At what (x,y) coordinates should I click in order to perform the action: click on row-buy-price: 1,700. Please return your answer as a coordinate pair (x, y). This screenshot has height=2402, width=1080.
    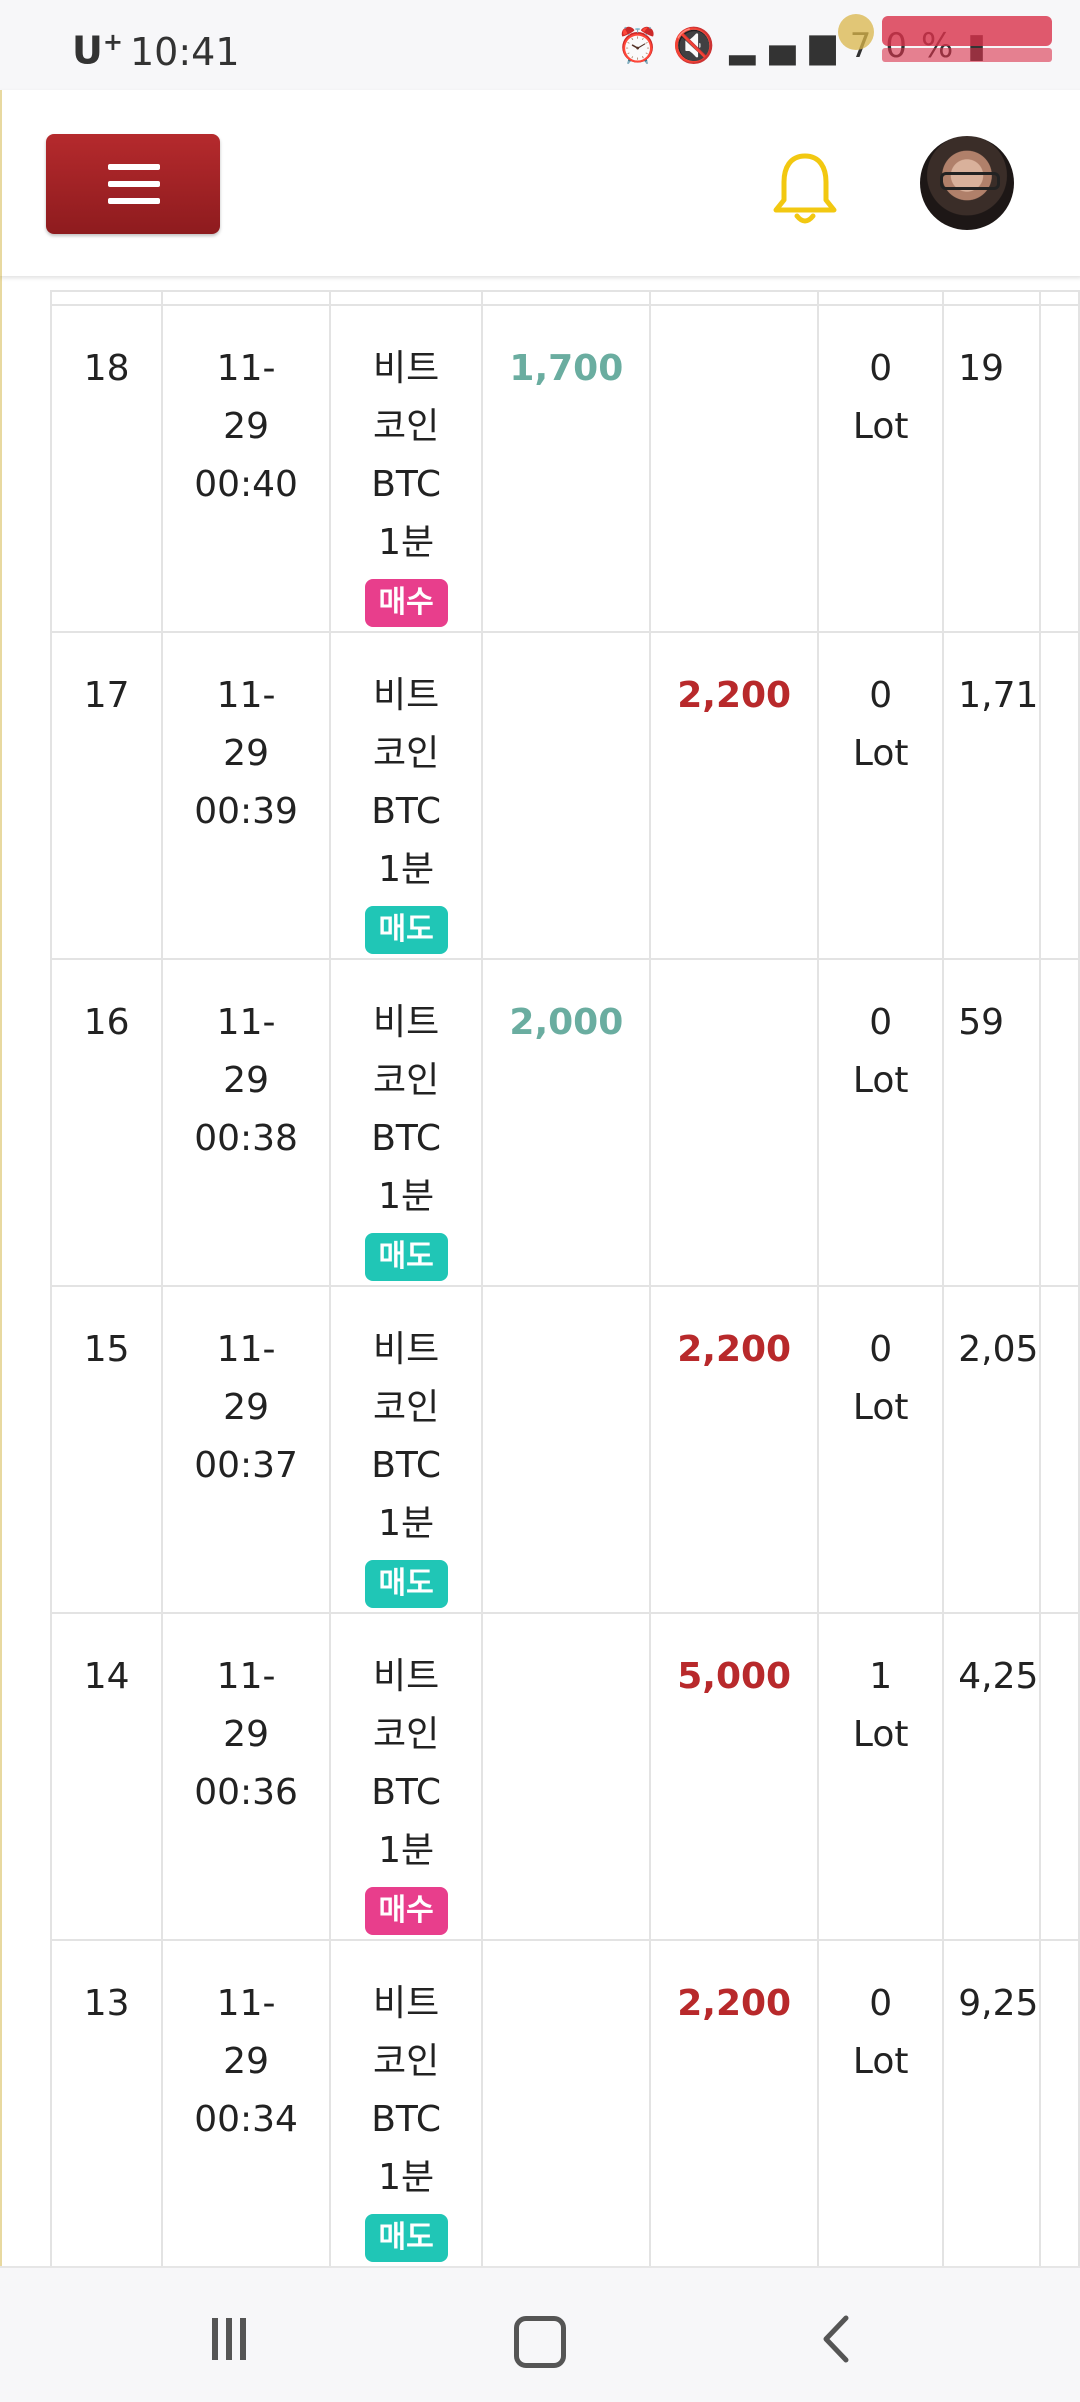
    Looking at the image, I should click on (566, 468).